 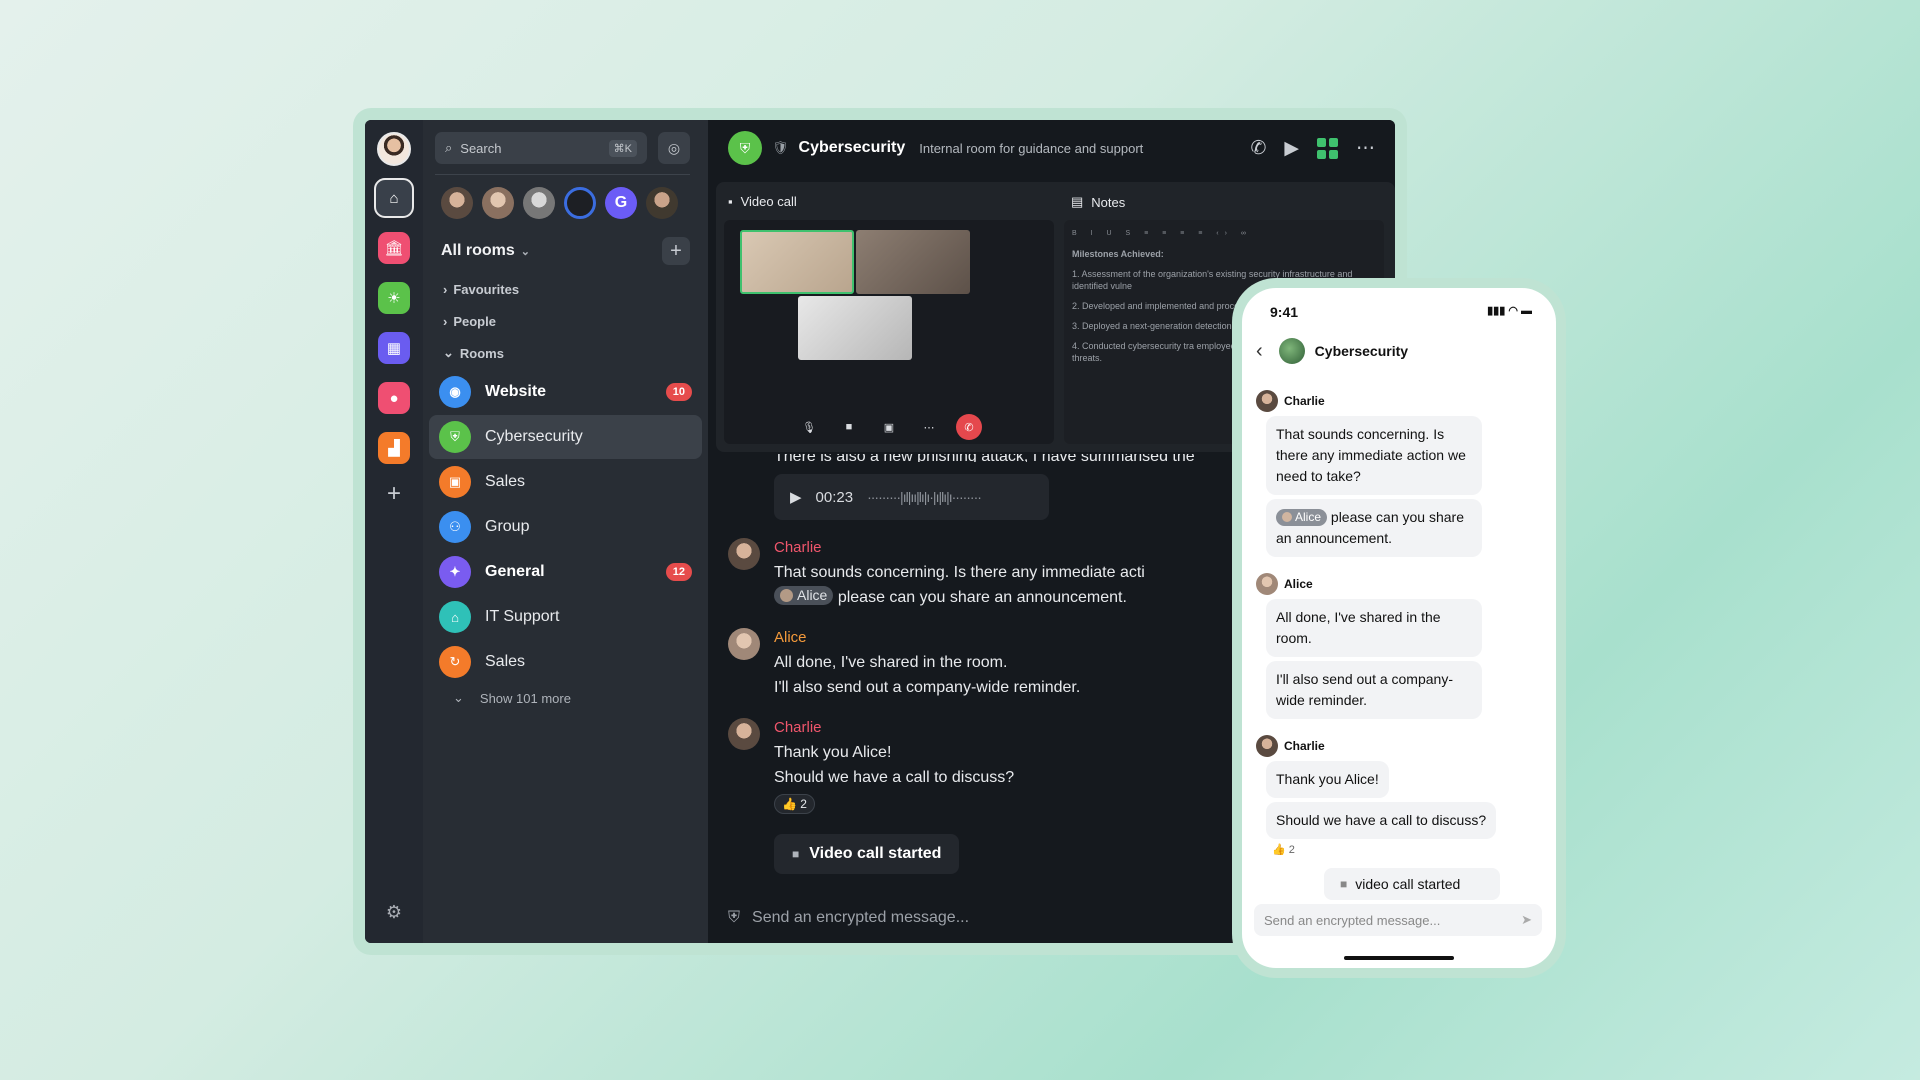 What do you see at coordinates (891, 662) in the screenshot?
I see `message-text: All done, I've shared in the room.` at bounding box center [891, 662].